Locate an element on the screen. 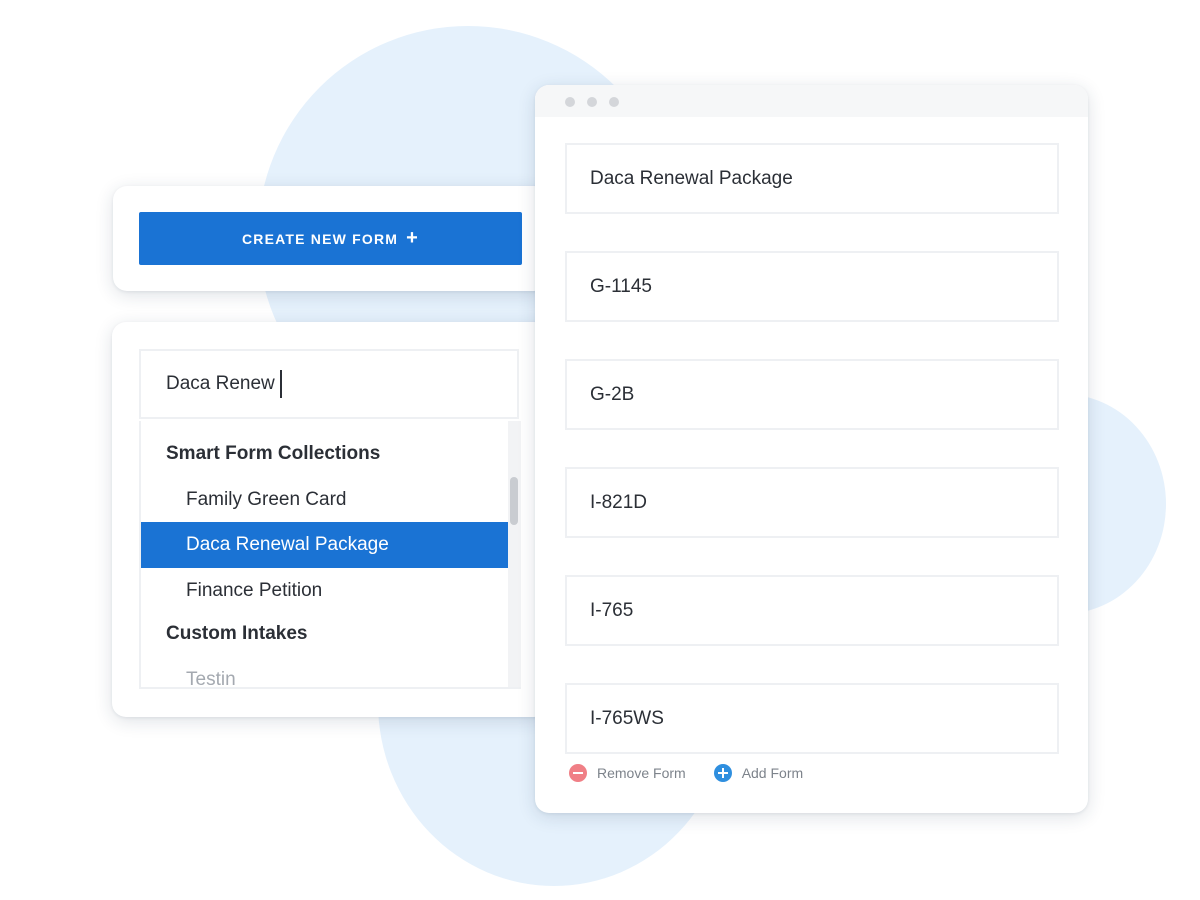 The height and width of the screenshot is (900, 1200). result-item-daca-renewal-package: Daca Renewal Package is located at coordinates (325, 545).